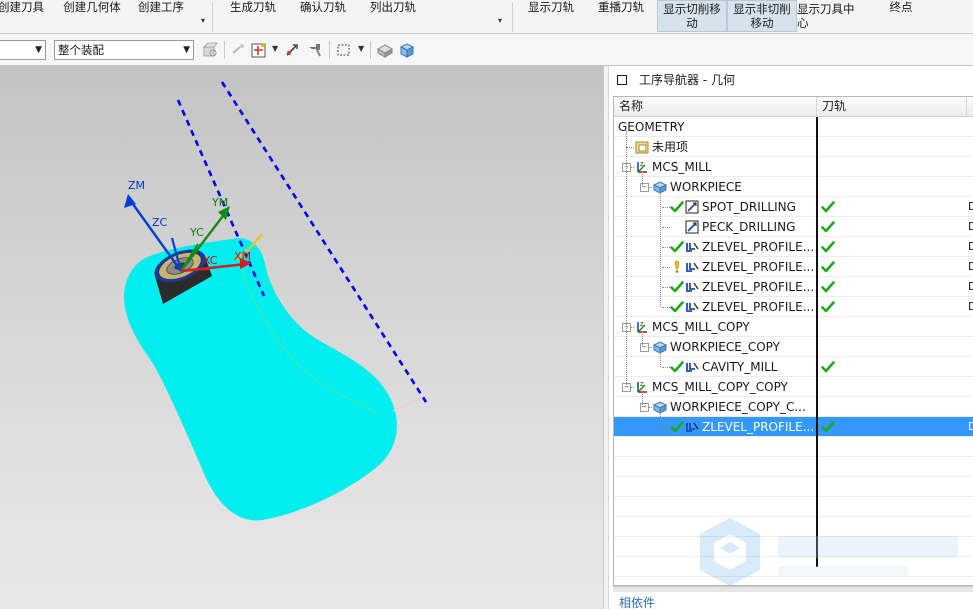 Image resolution: width=973 pixels, height=609 pixels. Describe the element at coordinates (621, 16) in the screenshot. I see `replay-path-button: 重播刀轨` at that location.